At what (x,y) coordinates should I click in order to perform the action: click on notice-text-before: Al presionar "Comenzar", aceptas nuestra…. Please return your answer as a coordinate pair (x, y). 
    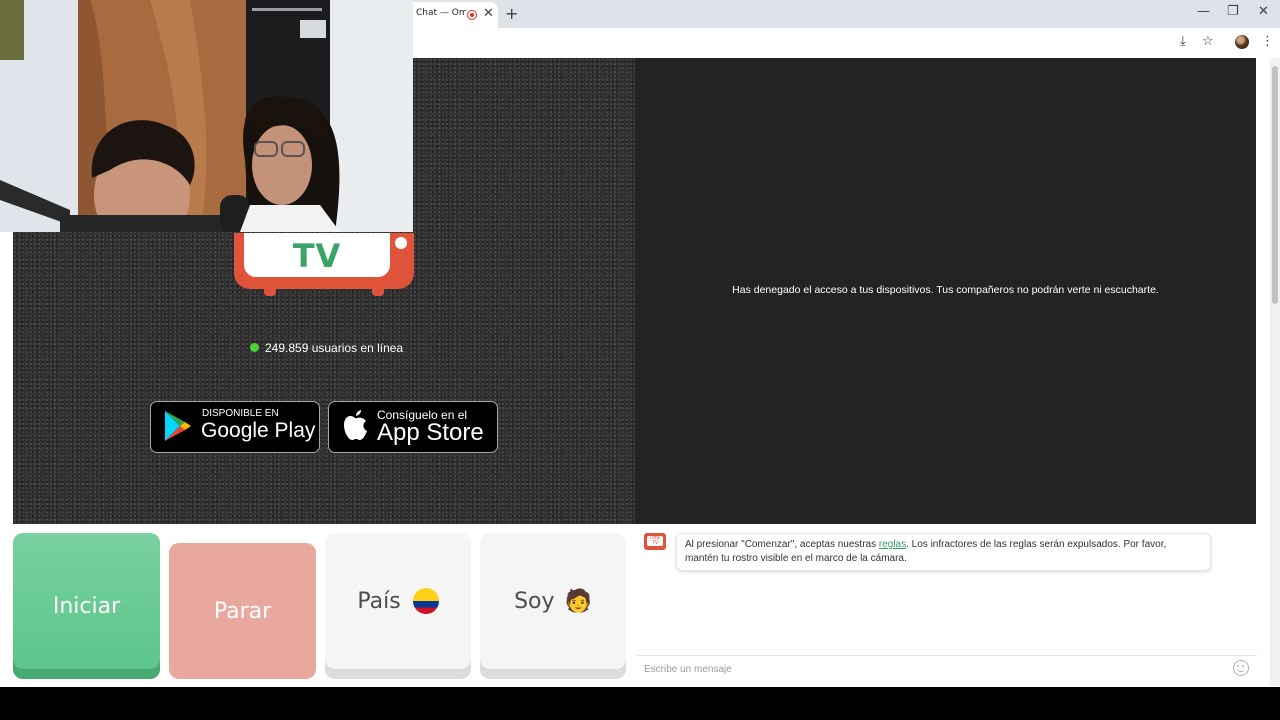
    Looking at the image, I should click on (782, 544).